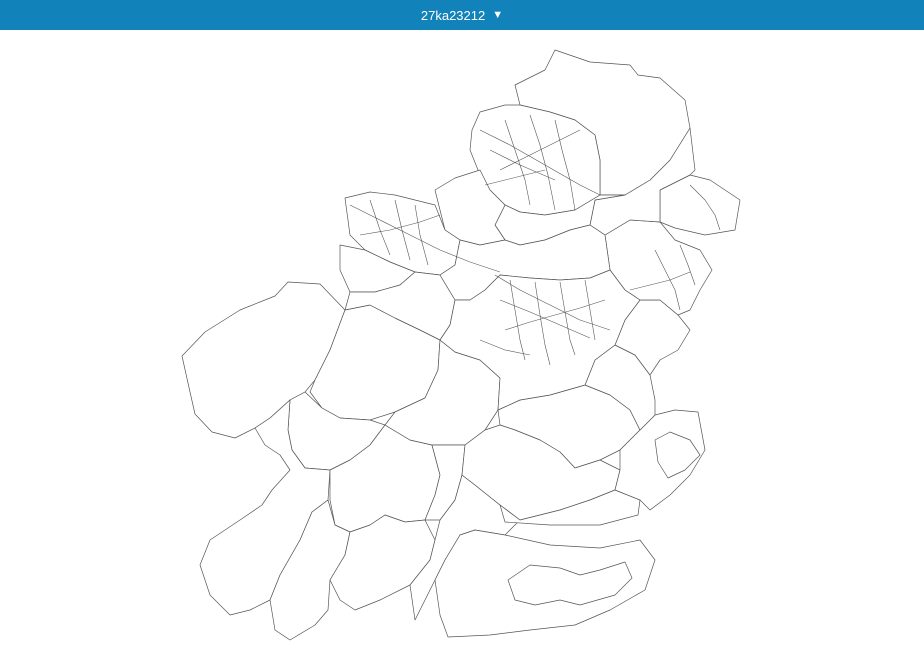 The image size is (924, 660). I want to click on area-selector-label: 27ka23212, so click(453, 15).